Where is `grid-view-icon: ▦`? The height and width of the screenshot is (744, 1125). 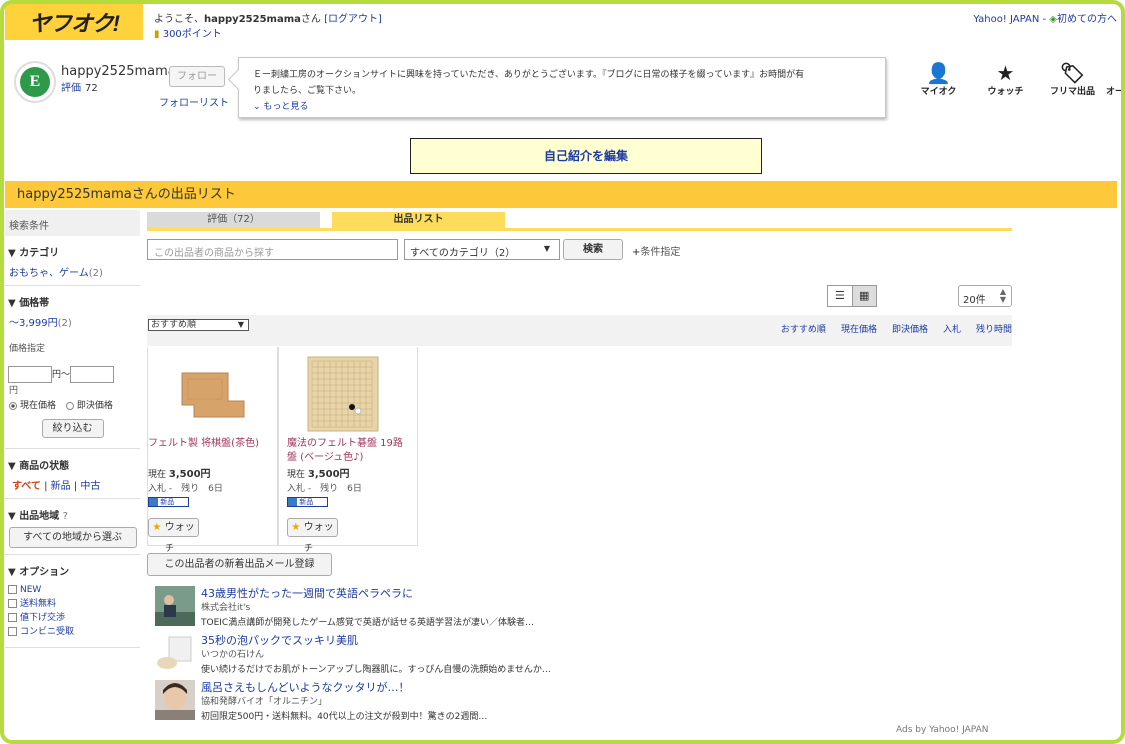 grid-view-icon: ▦ is located at coordinates (863, 296).